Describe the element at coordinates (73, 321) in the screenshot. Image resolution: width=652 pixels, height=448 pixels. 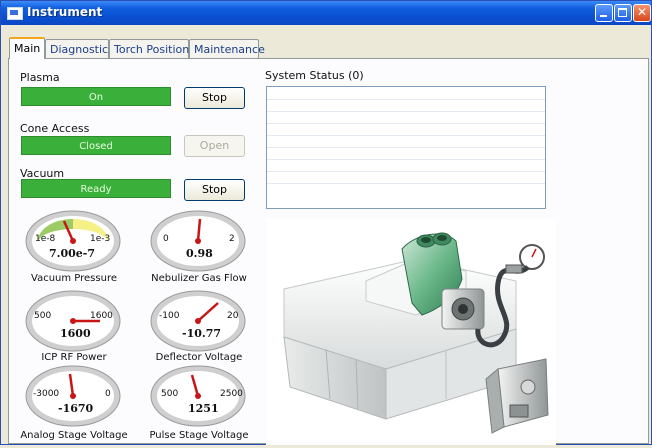
I see `icp-rf-power-gauge: 500 1600 1600` at that location.